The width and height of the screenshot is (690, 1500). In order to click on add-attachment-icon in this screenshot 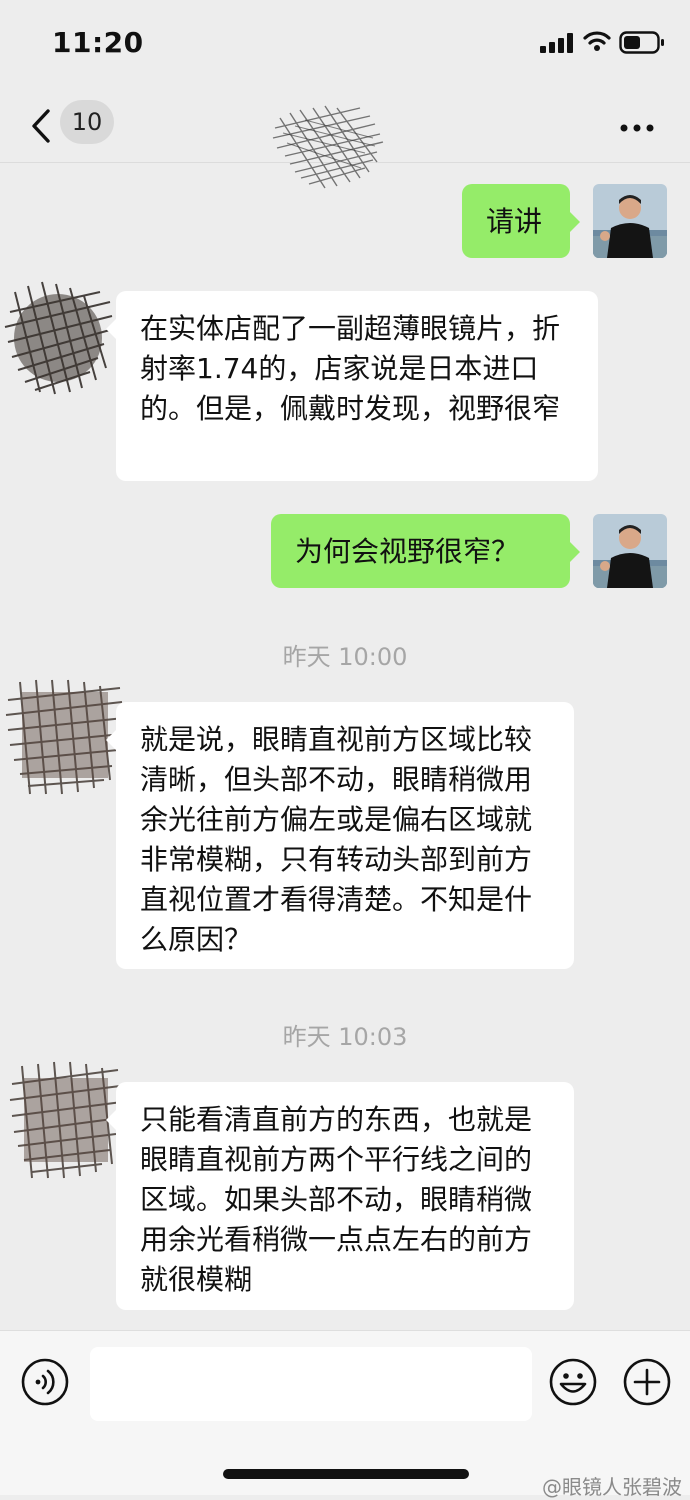, I will do `click(647, 1382)`.